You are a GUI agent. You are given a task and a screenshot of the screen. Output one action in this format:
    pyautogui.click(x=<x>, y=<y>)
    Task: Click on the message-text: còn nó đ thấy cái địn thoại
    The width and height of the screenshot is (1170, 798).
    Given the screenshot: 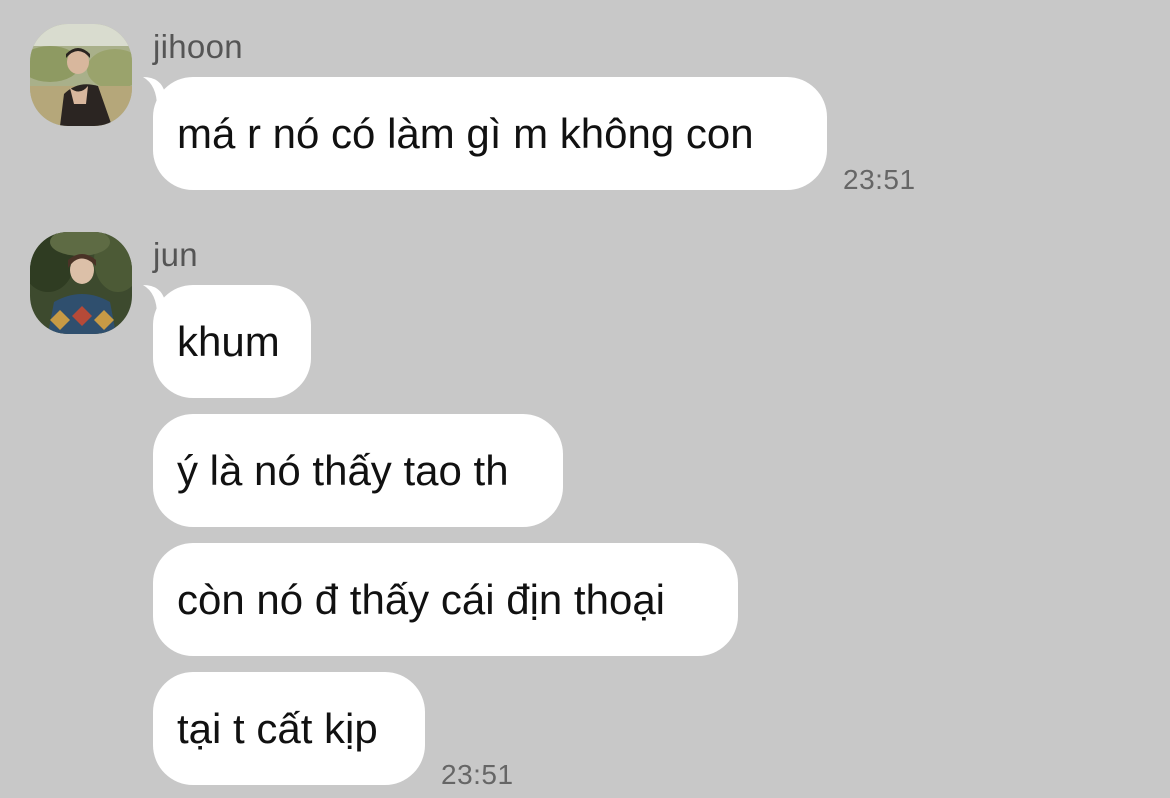 What is the action you would take?
    pyautogui.click(x=421, y=599)
    